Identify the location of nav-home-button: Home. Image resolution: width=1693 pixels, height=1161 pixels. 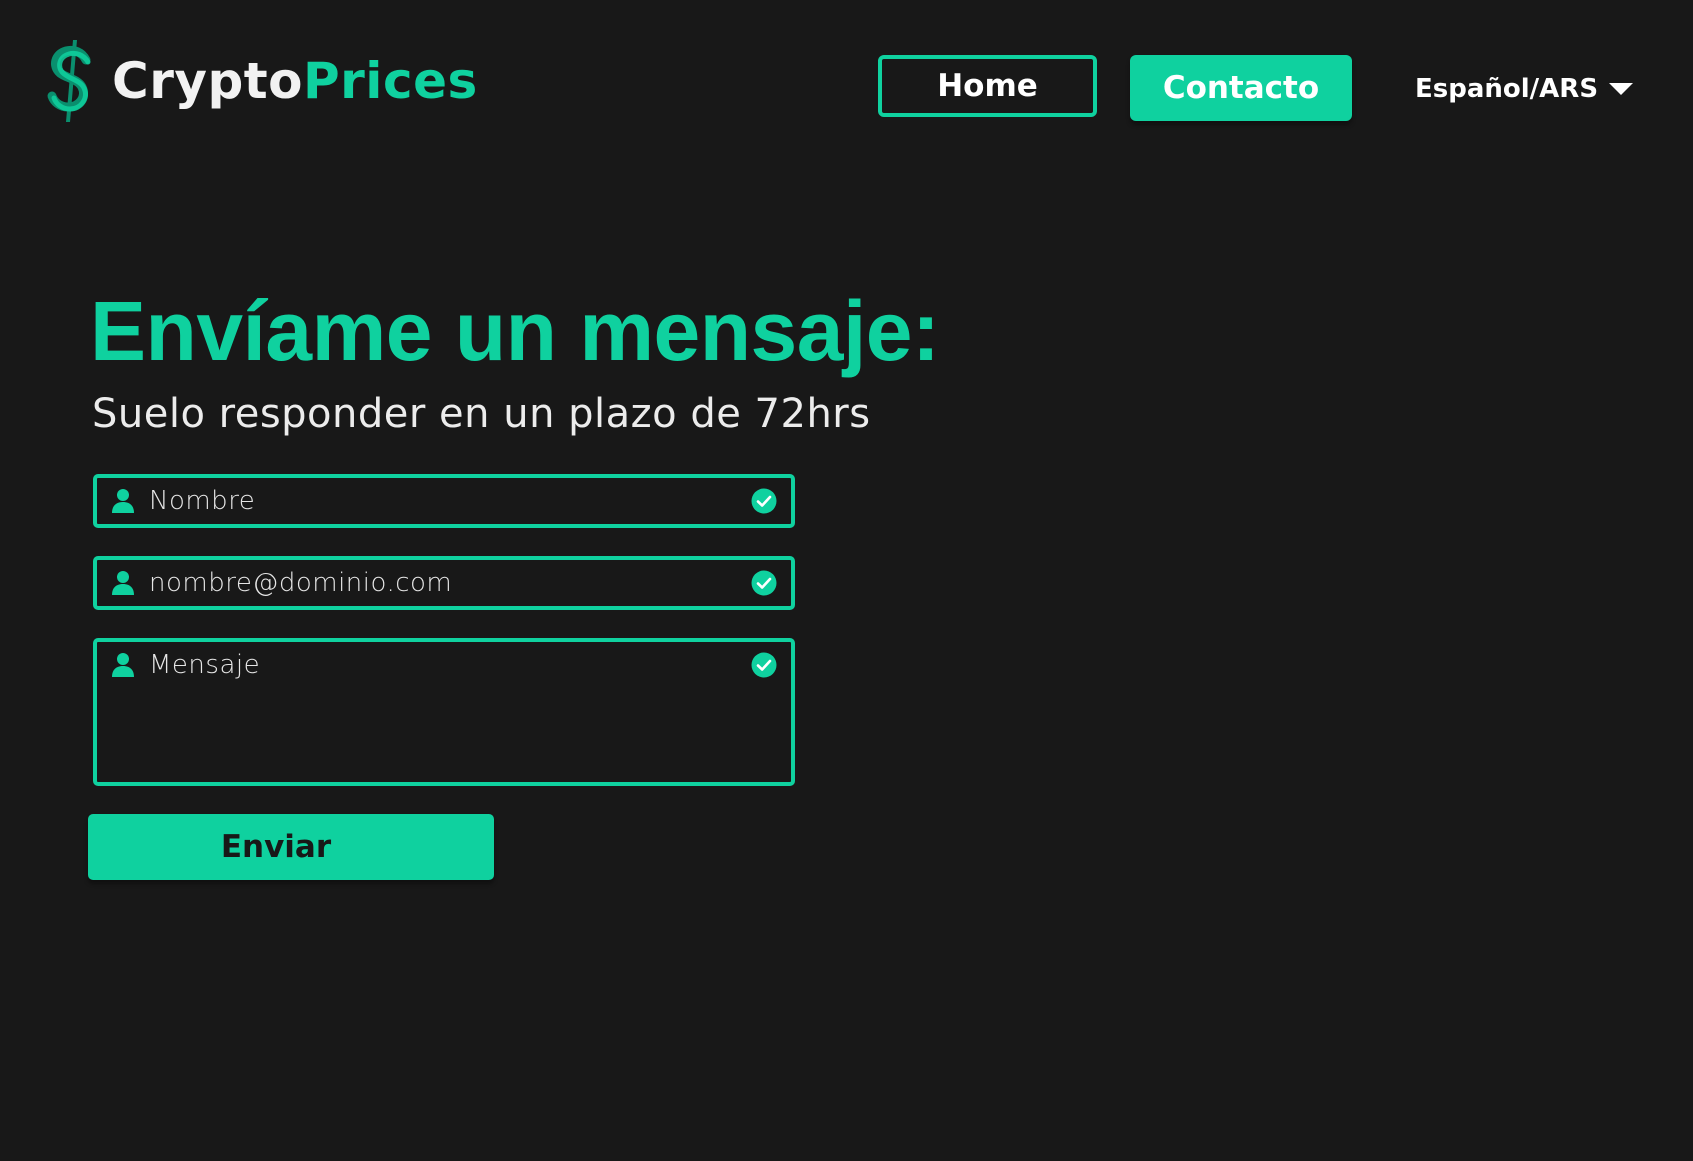
(987, 86).